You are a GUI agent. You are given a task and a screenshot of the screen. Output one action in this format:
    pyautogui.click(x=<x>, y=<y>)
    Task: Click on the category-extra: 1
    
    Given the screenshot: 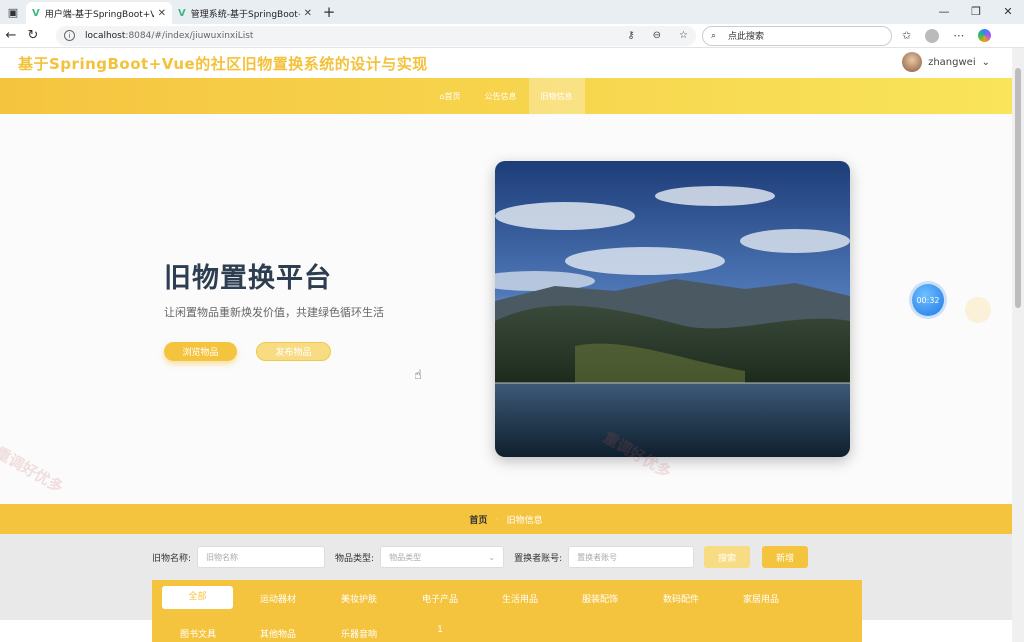 What is the action you would take?
    pyautogui.click(x=440, y=630)
    